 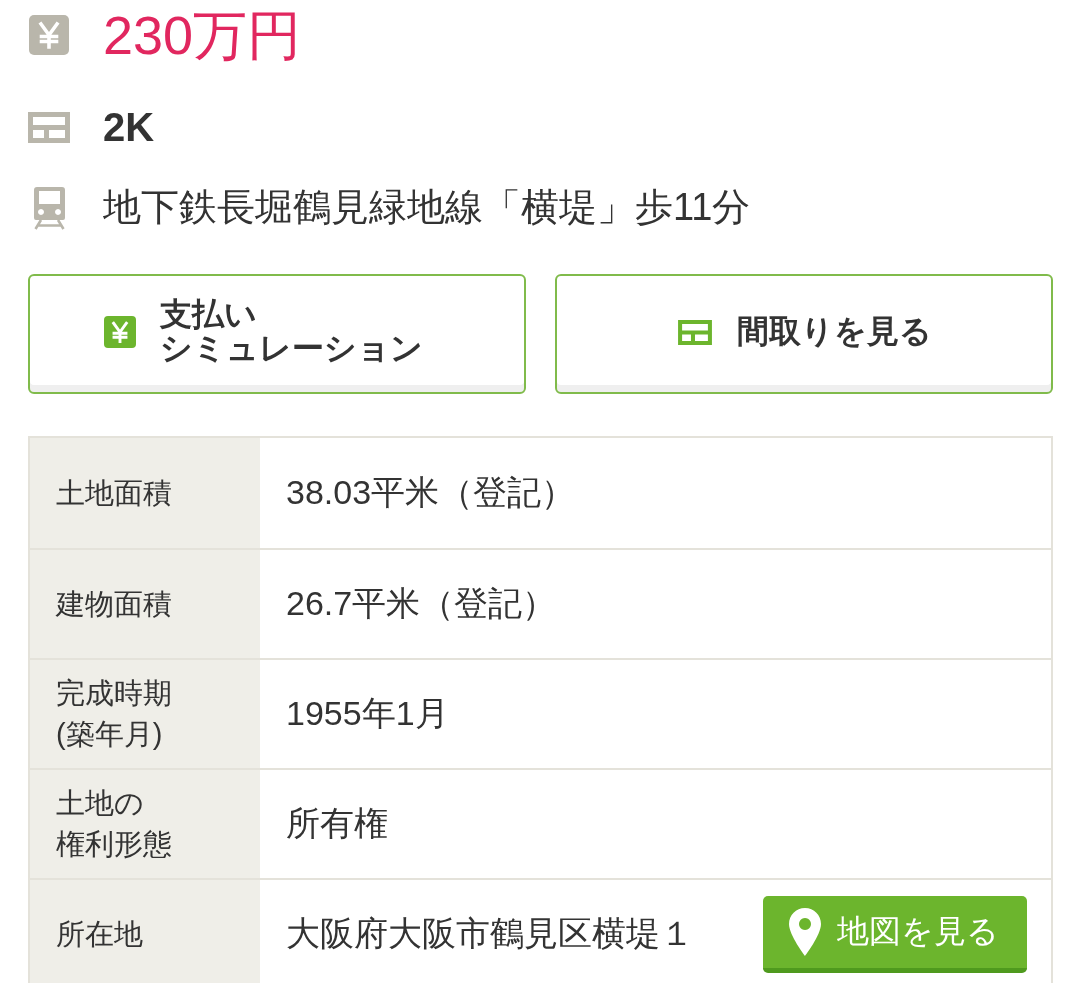 I want to click on floor-plan-button: 間取りを見る, so click(x=804, y=334).